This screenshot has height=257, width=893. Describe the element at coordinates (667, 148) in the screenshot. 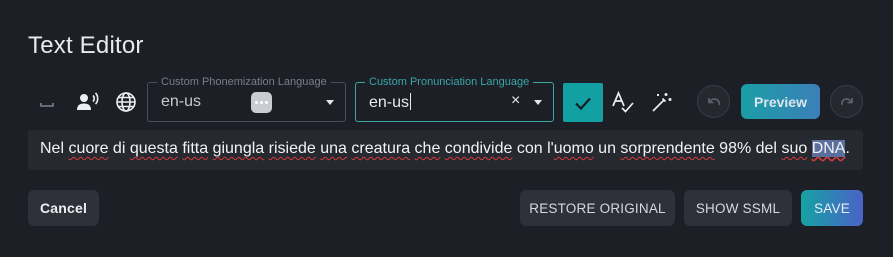

I see `misspelled-word: sorprendente` at that location.